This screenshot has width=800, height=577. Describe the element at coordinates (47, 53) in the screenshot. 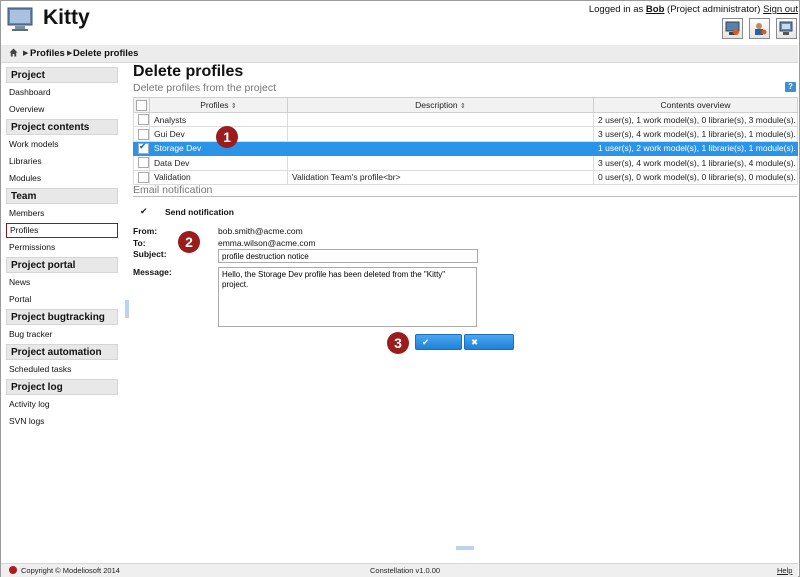

I see `breadcrumb-profiles: Profiles` at that location.